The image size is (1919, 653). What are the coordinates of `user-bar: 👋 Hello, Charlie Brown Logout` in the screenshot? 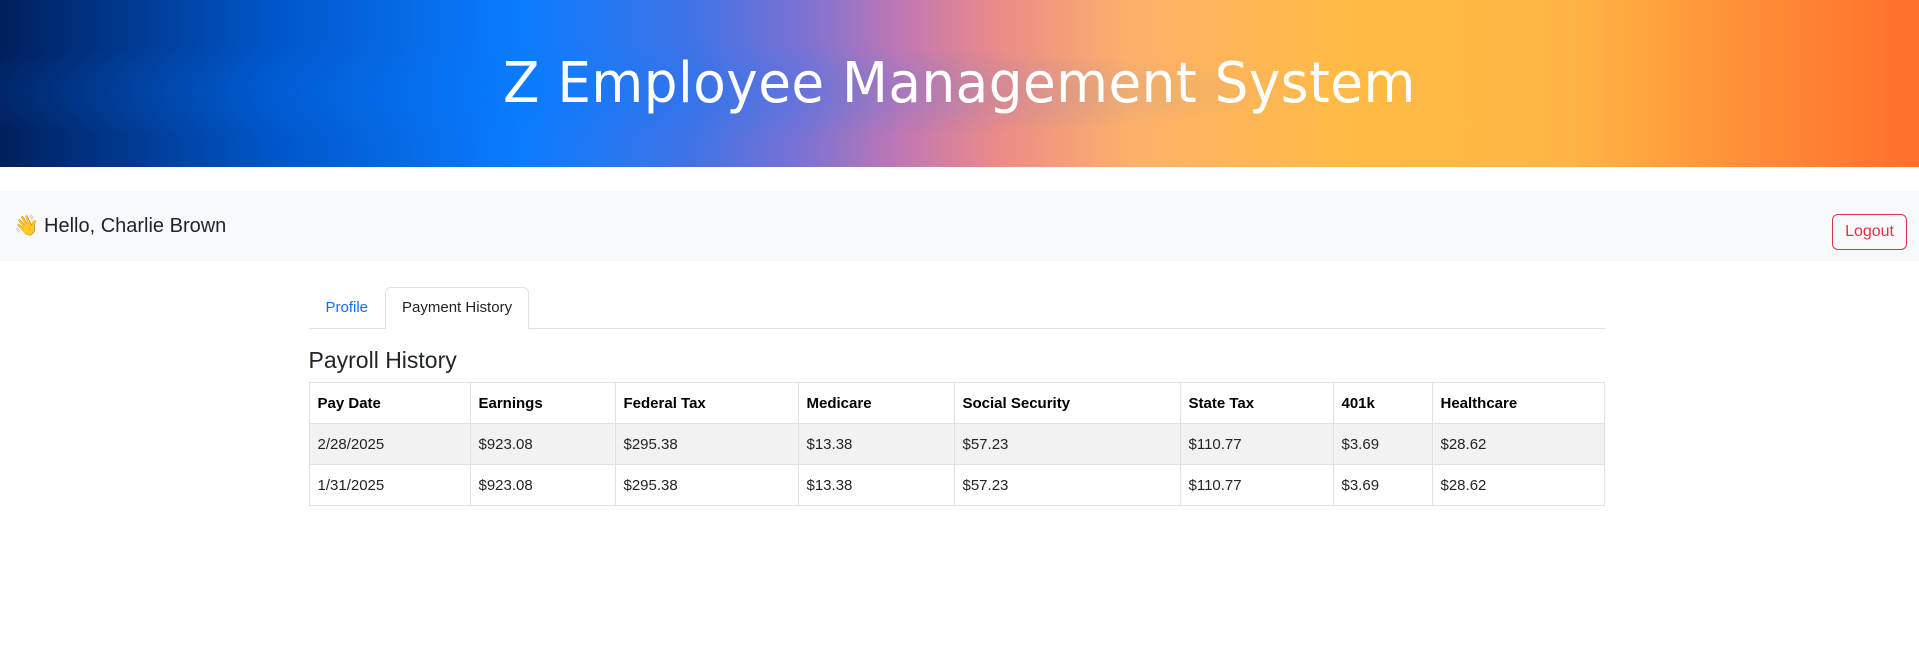 It's located at (959, 226).